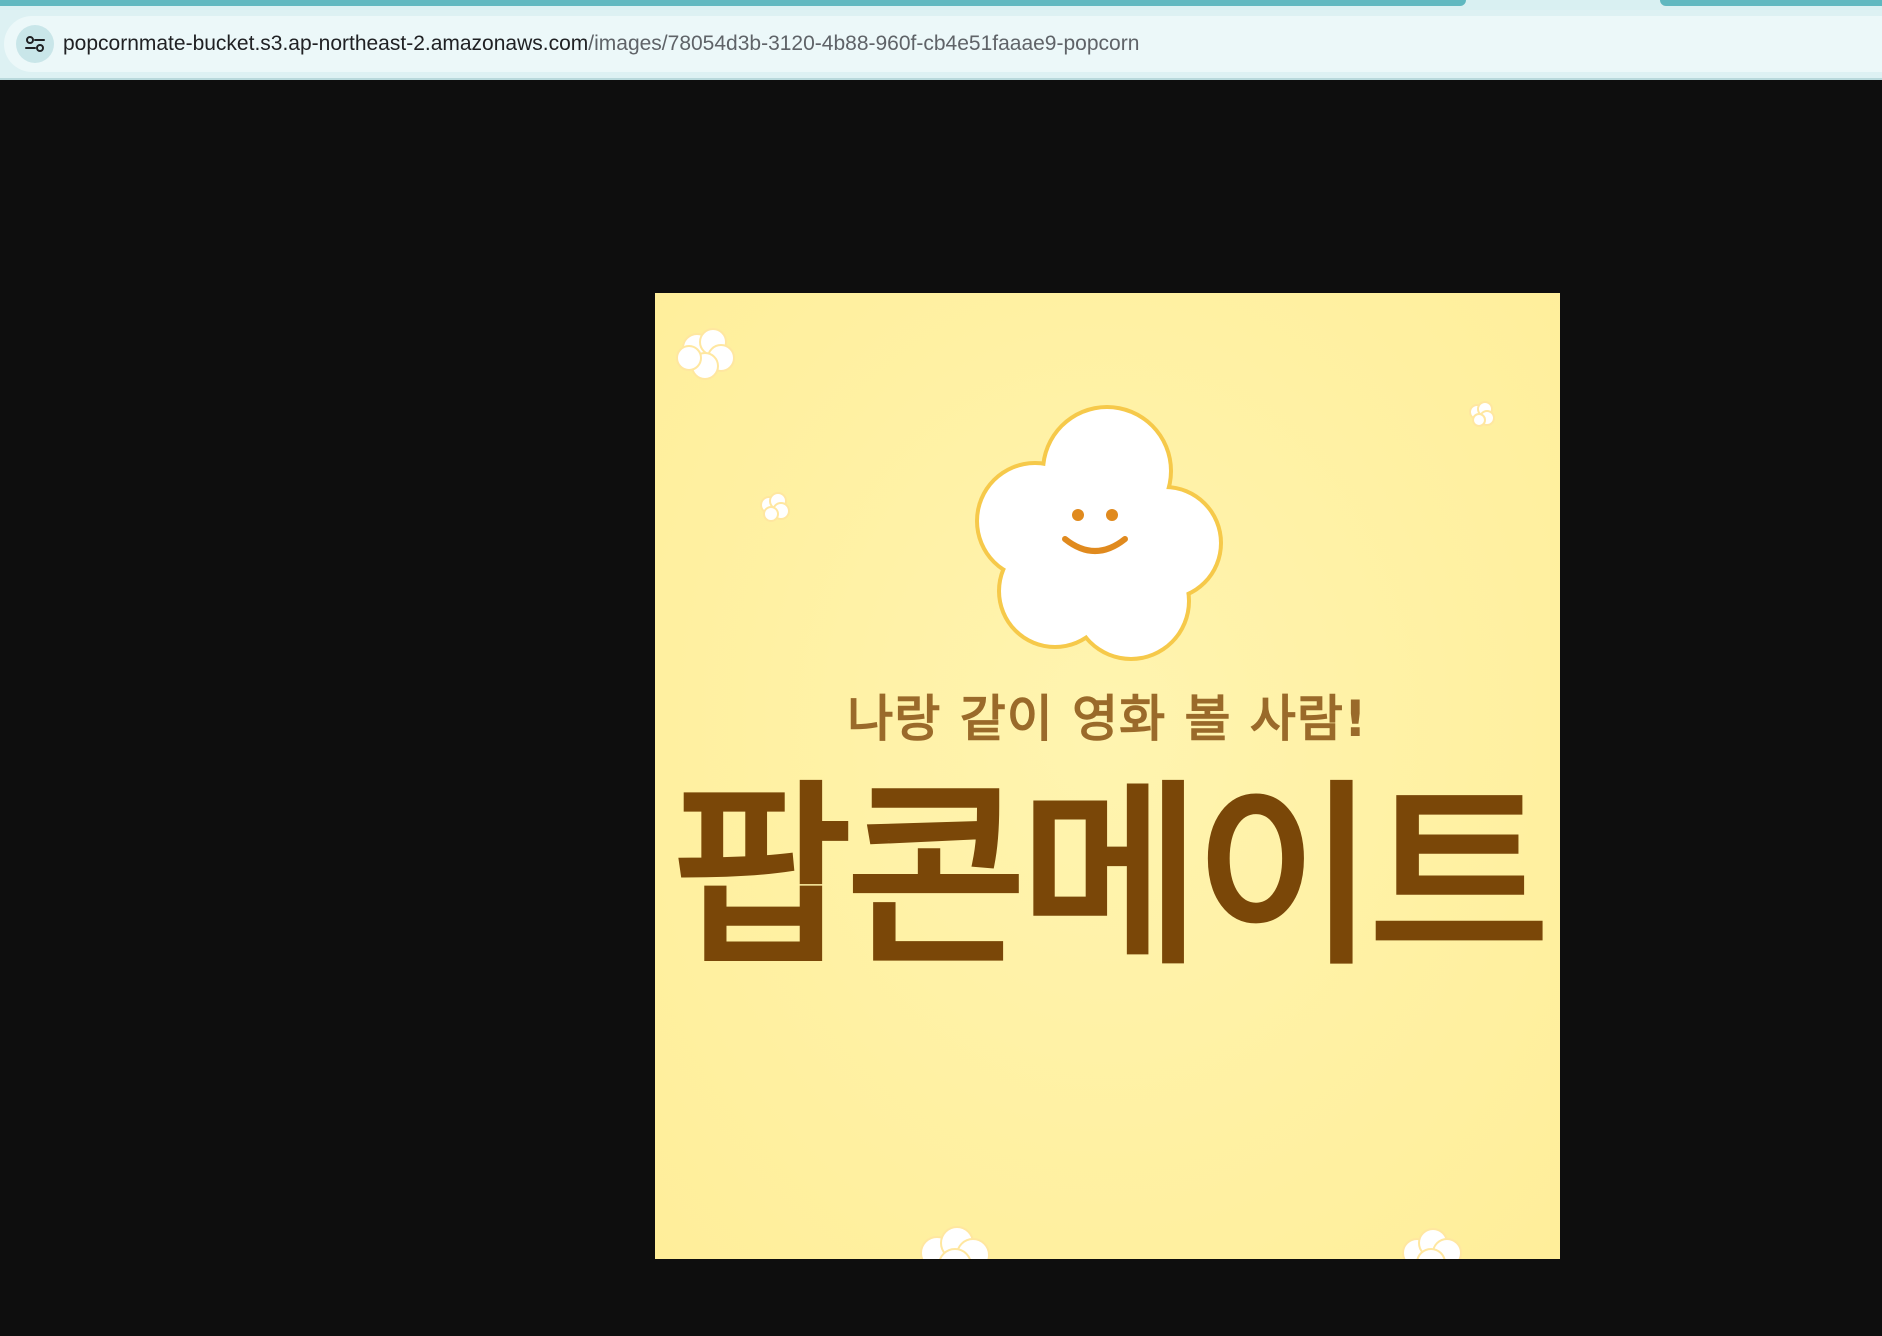 The height and width of the screenshot is (1336, 1882). I want to click on tune-icon, so click(35, 44).